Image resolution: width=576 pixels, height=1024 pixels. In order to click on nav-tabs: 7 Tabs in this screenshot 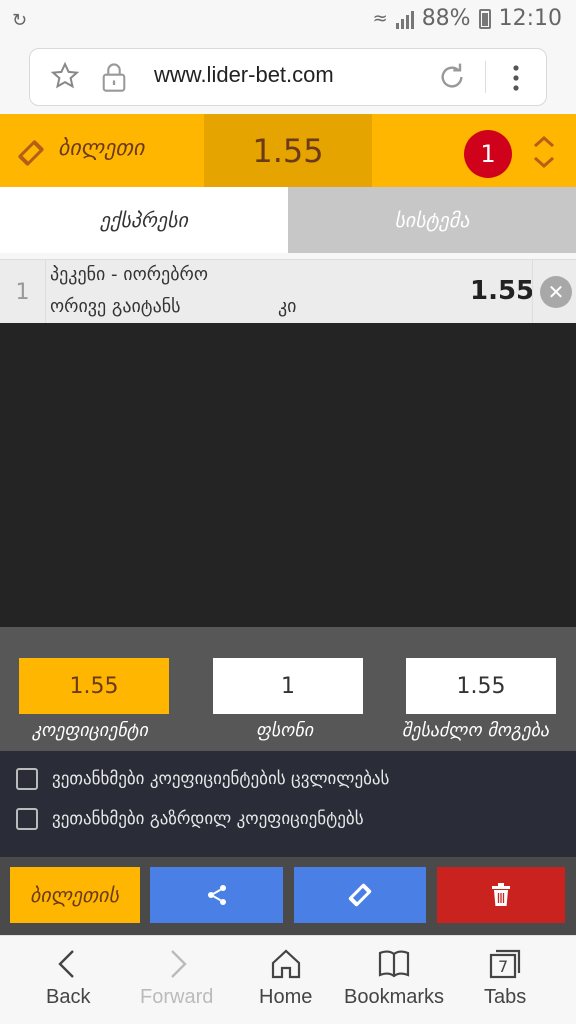, I will do `click(505, 977)`.